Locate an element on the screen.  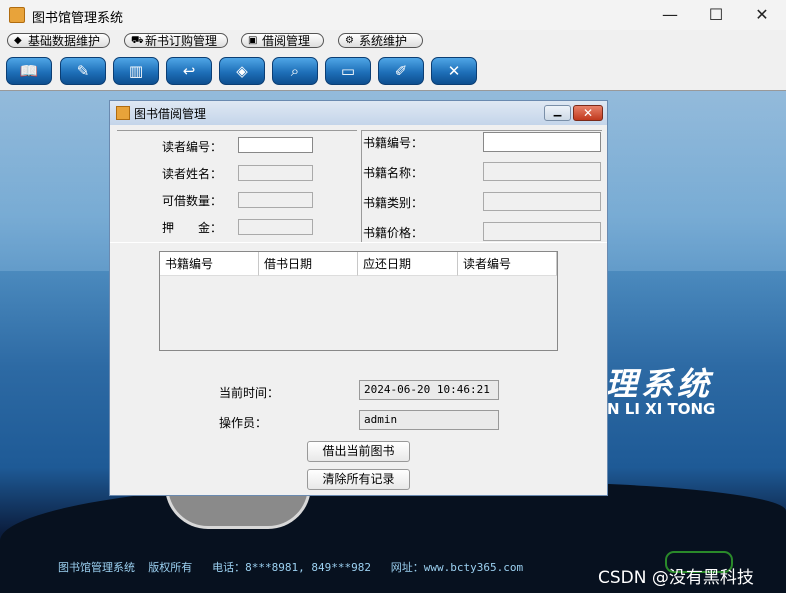
column-header-borrow-date: 借书日期 is located at coordinates (308, 264).